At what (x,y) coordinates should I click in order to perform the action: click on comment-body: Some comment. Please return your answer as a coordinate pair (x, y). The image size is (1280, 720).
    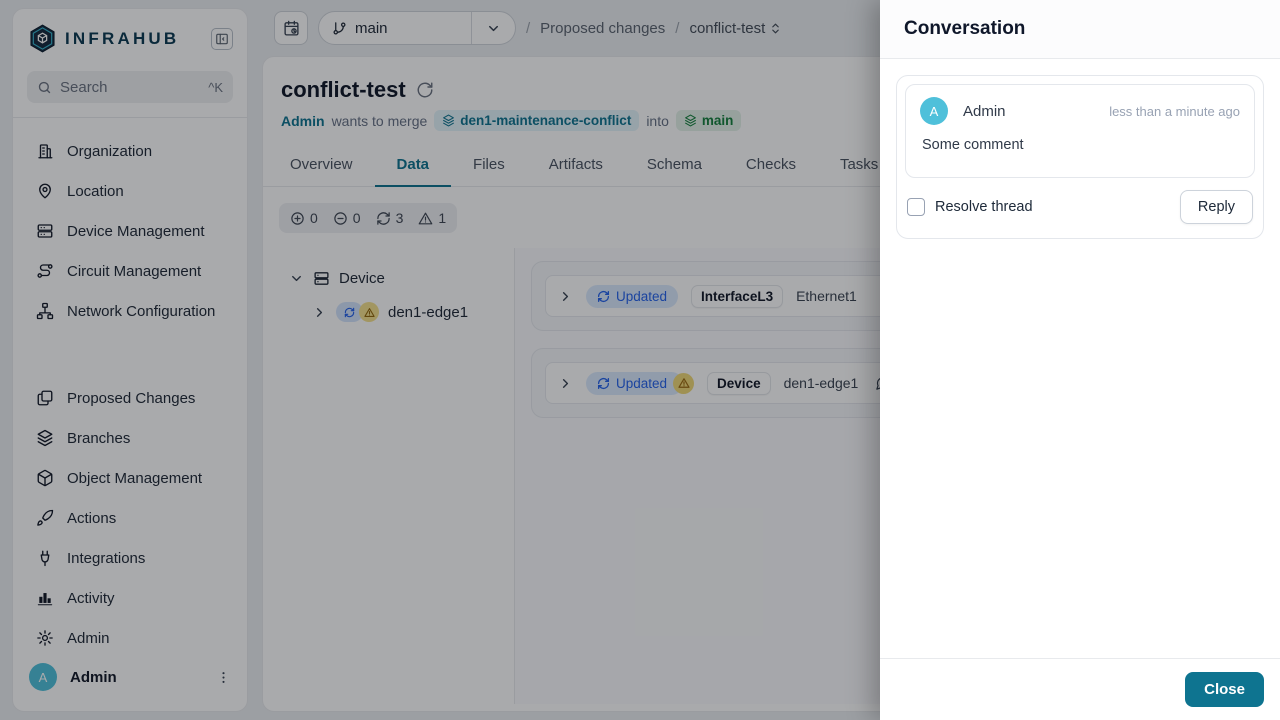
    Looking at the image, I should click on (973, 145).